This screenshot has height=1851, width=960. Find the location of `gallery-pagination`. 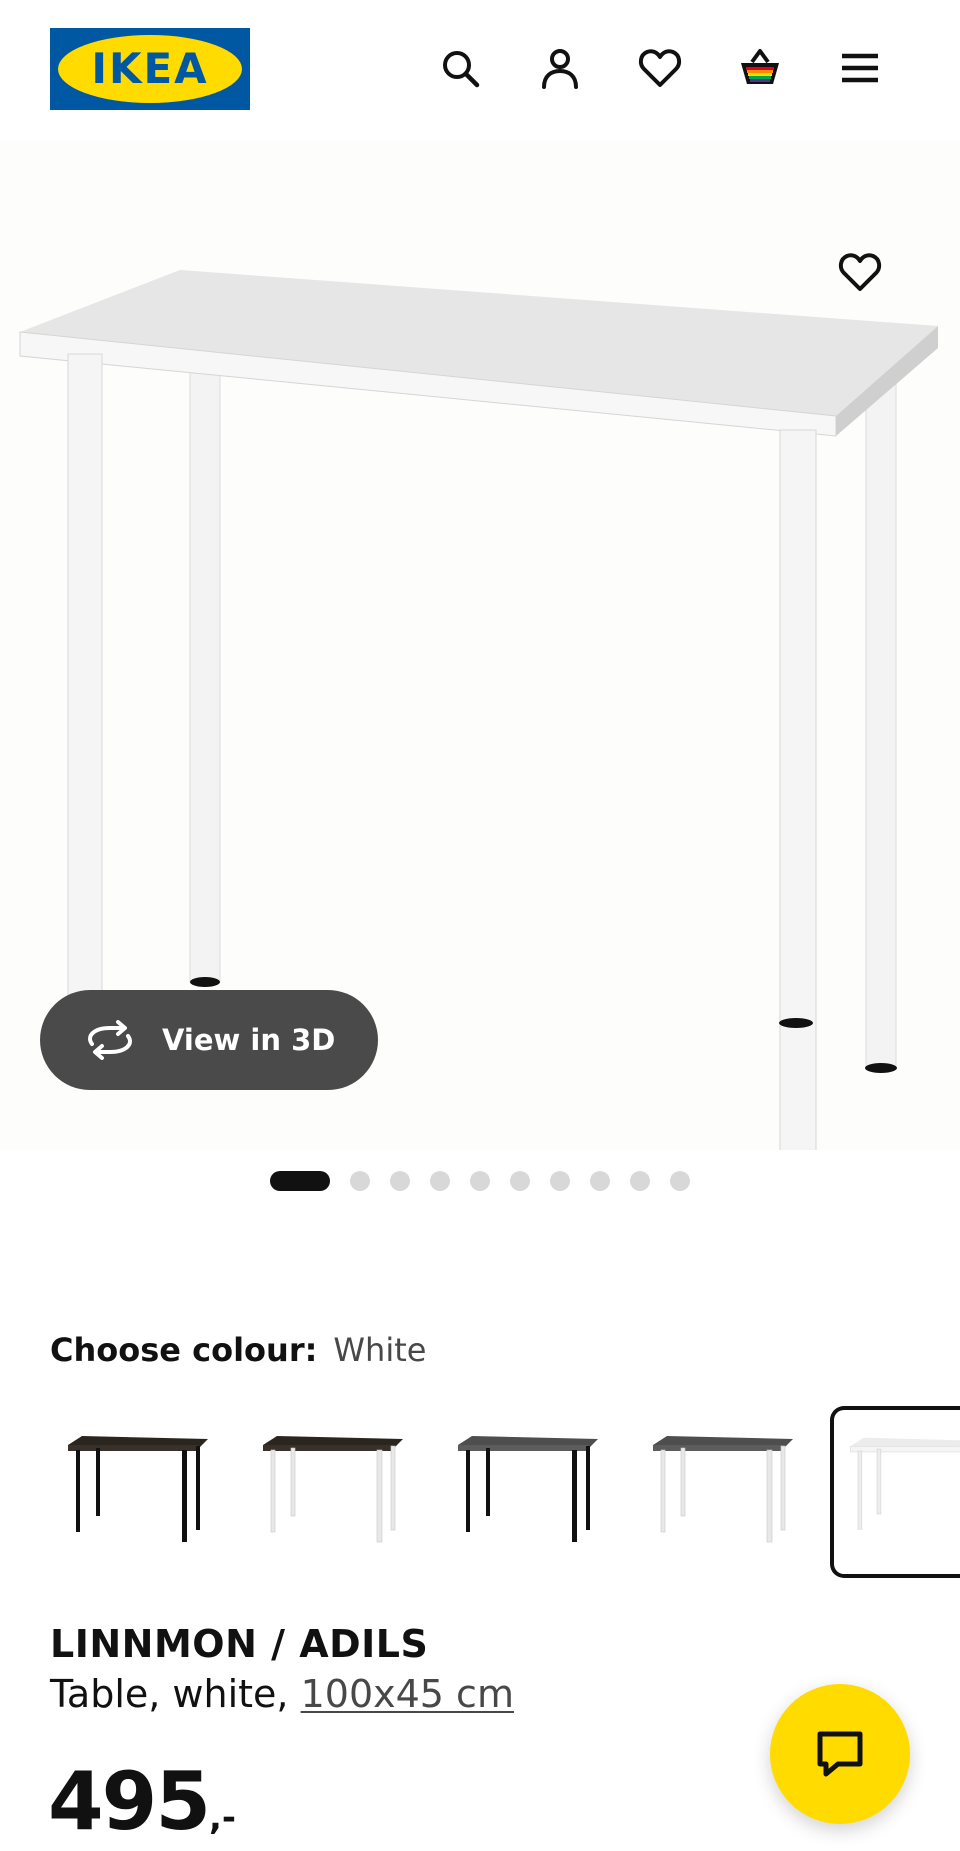

gallery-pagination is located at coordinates (490, 1181).